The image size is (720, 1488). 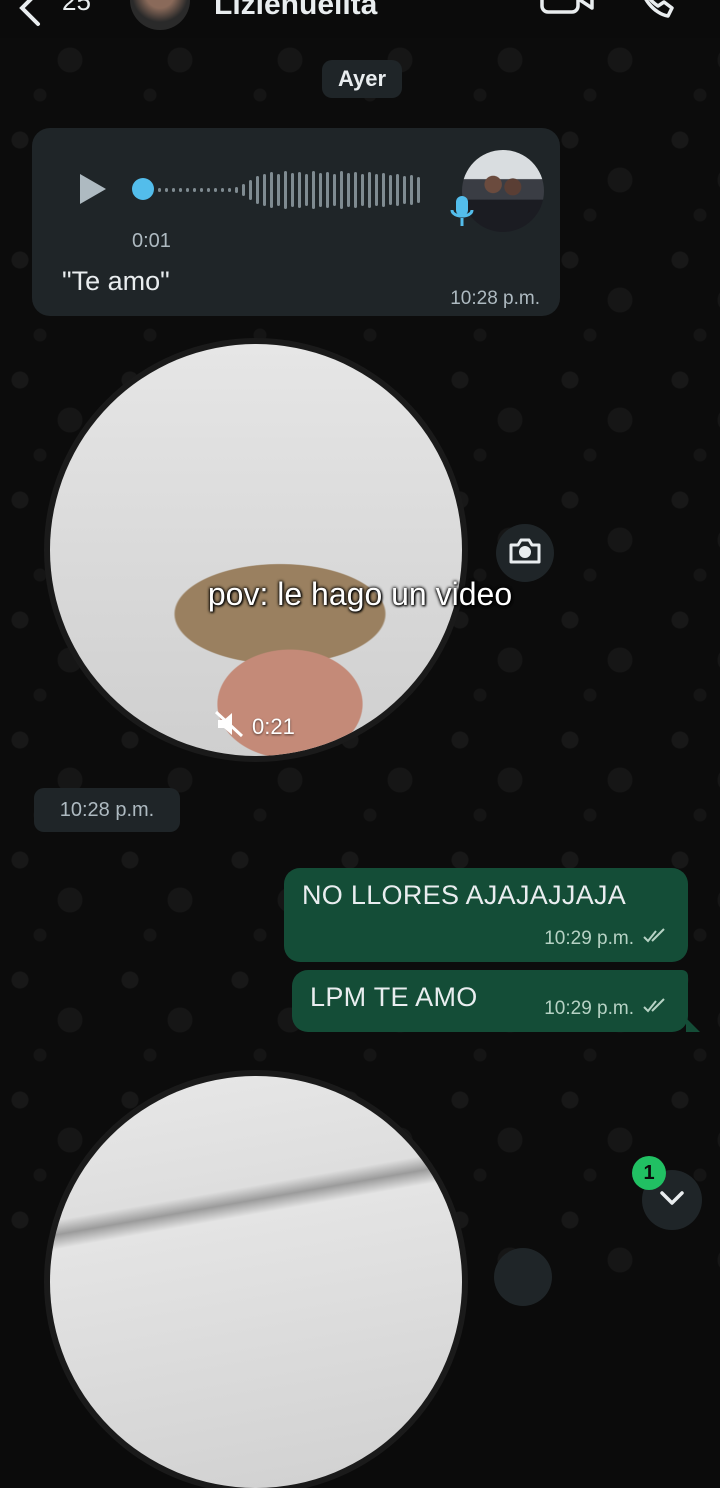 I want to click on chat-header: 25 Lizienuelita, so click(x=360, y=19).